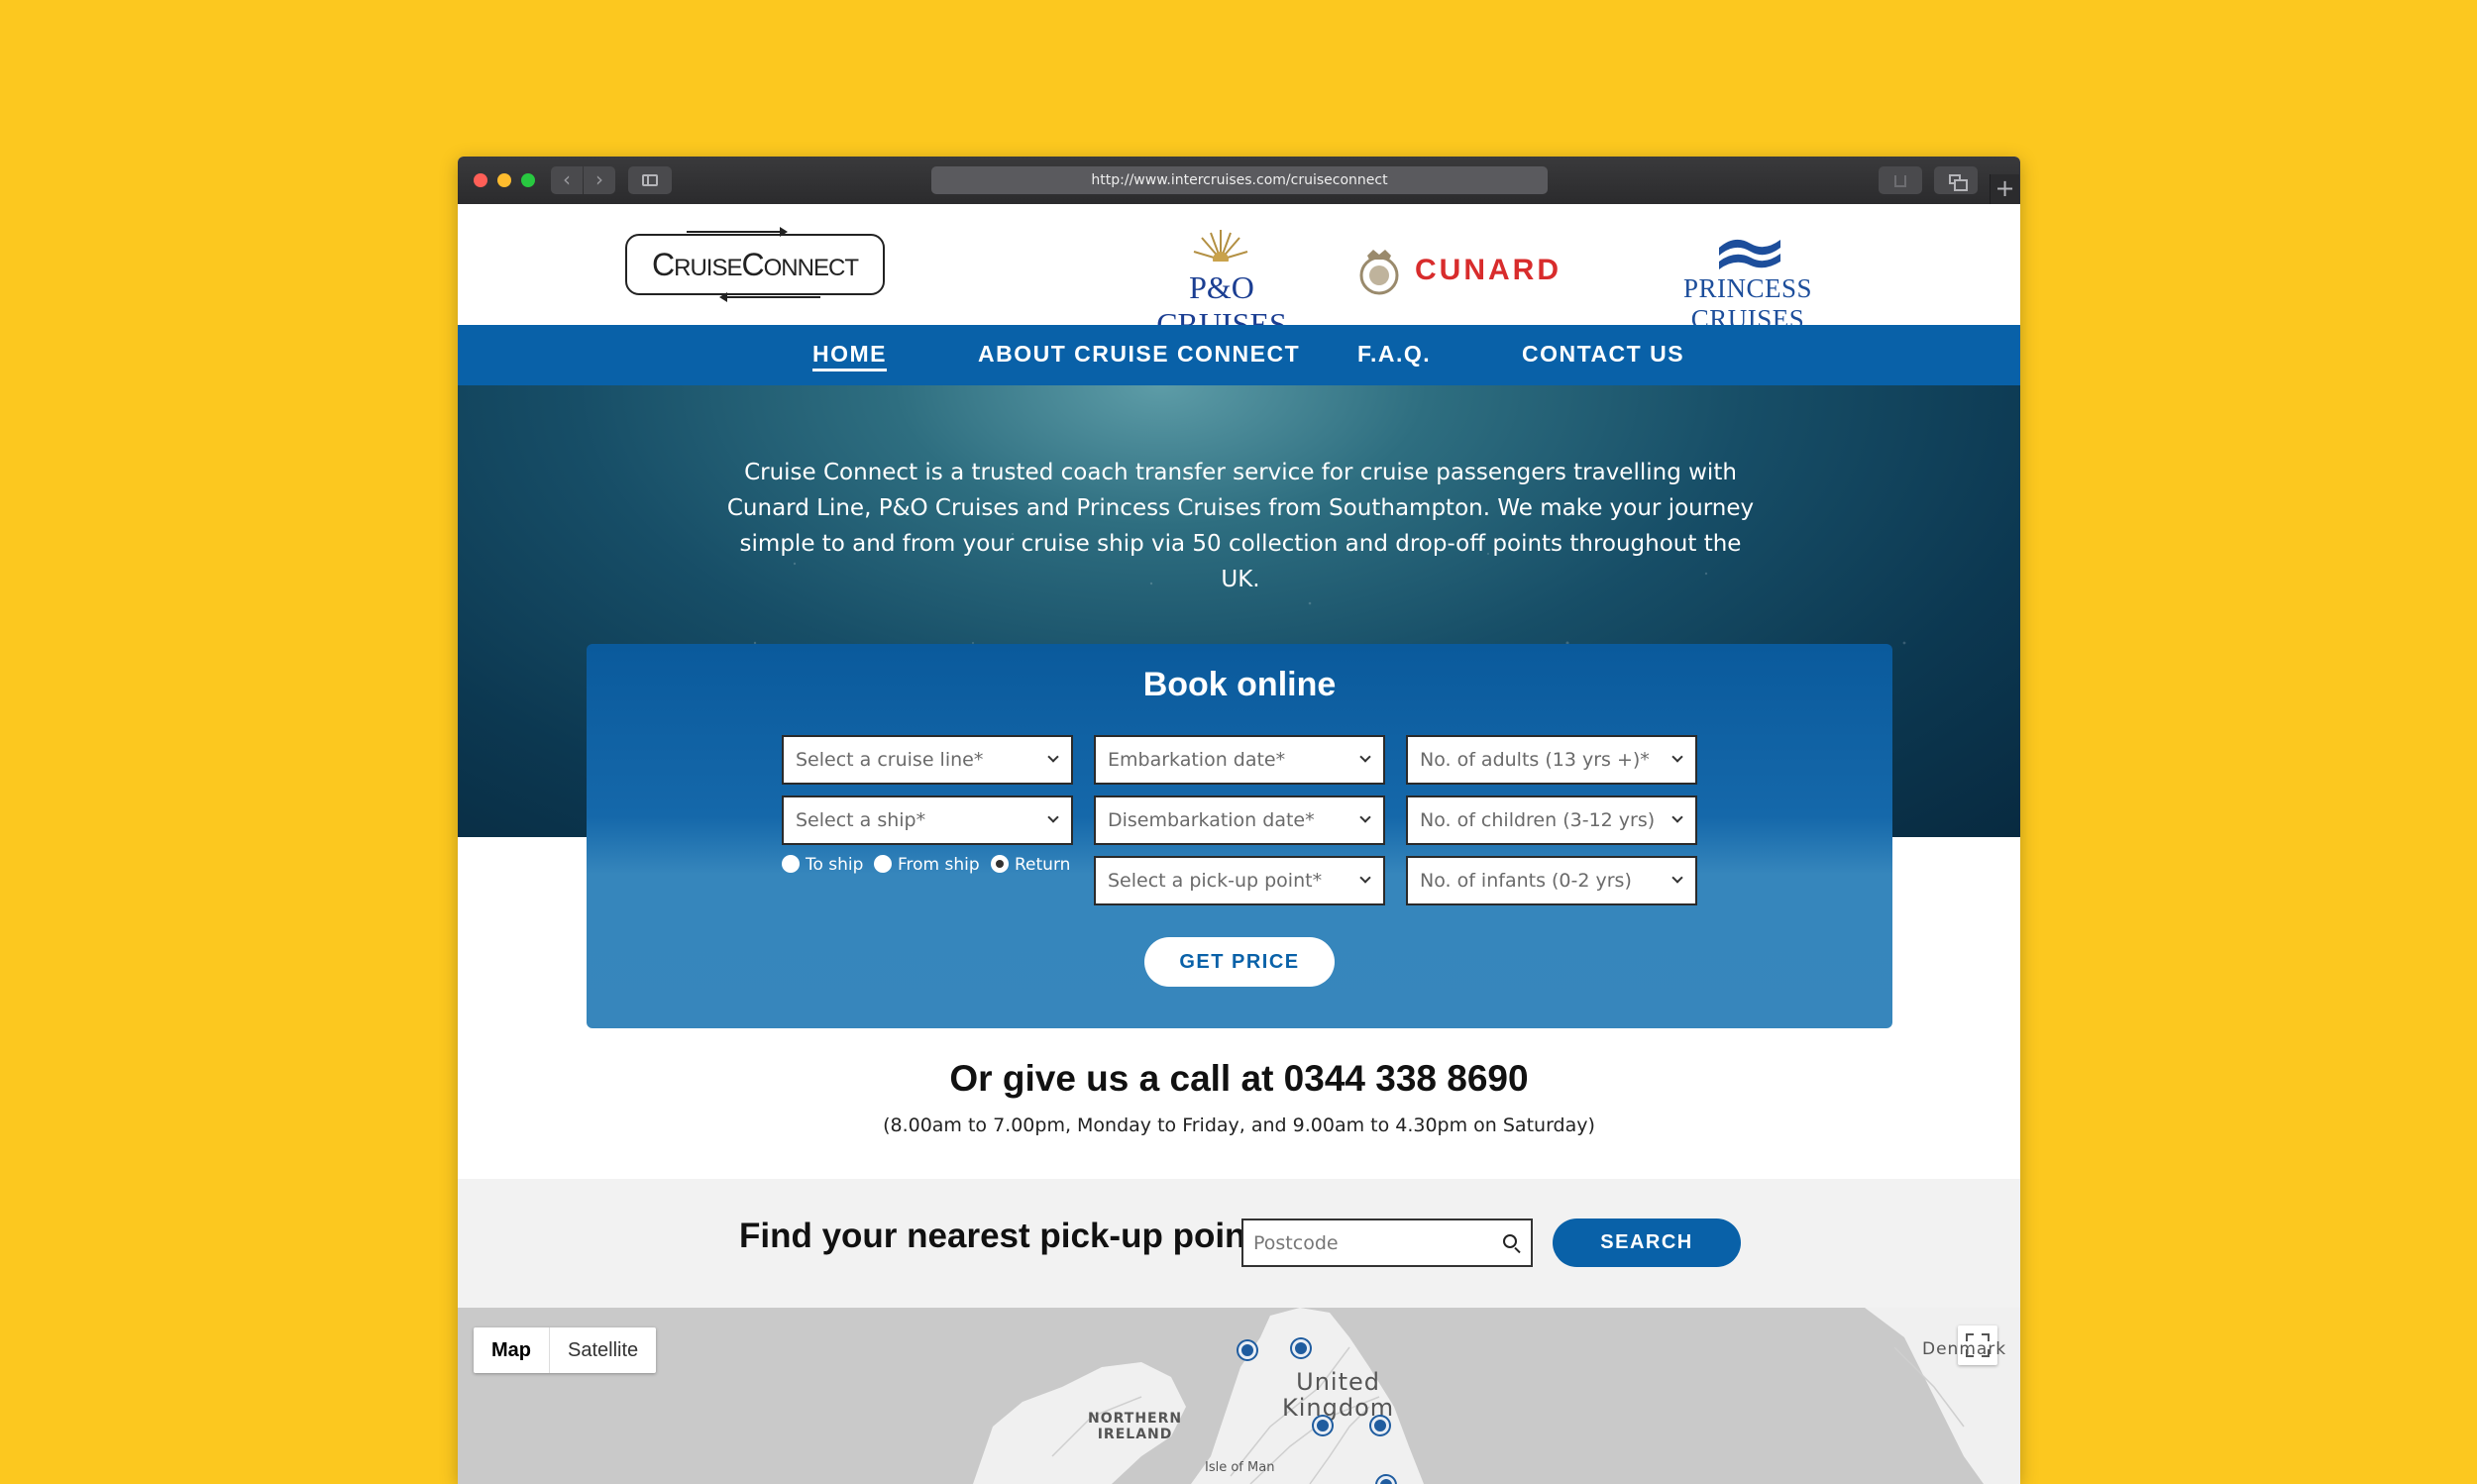 This screenshot has height=1484, width=2477. I want to click on nav-faq: F.A.Q., so click(1394, 355).